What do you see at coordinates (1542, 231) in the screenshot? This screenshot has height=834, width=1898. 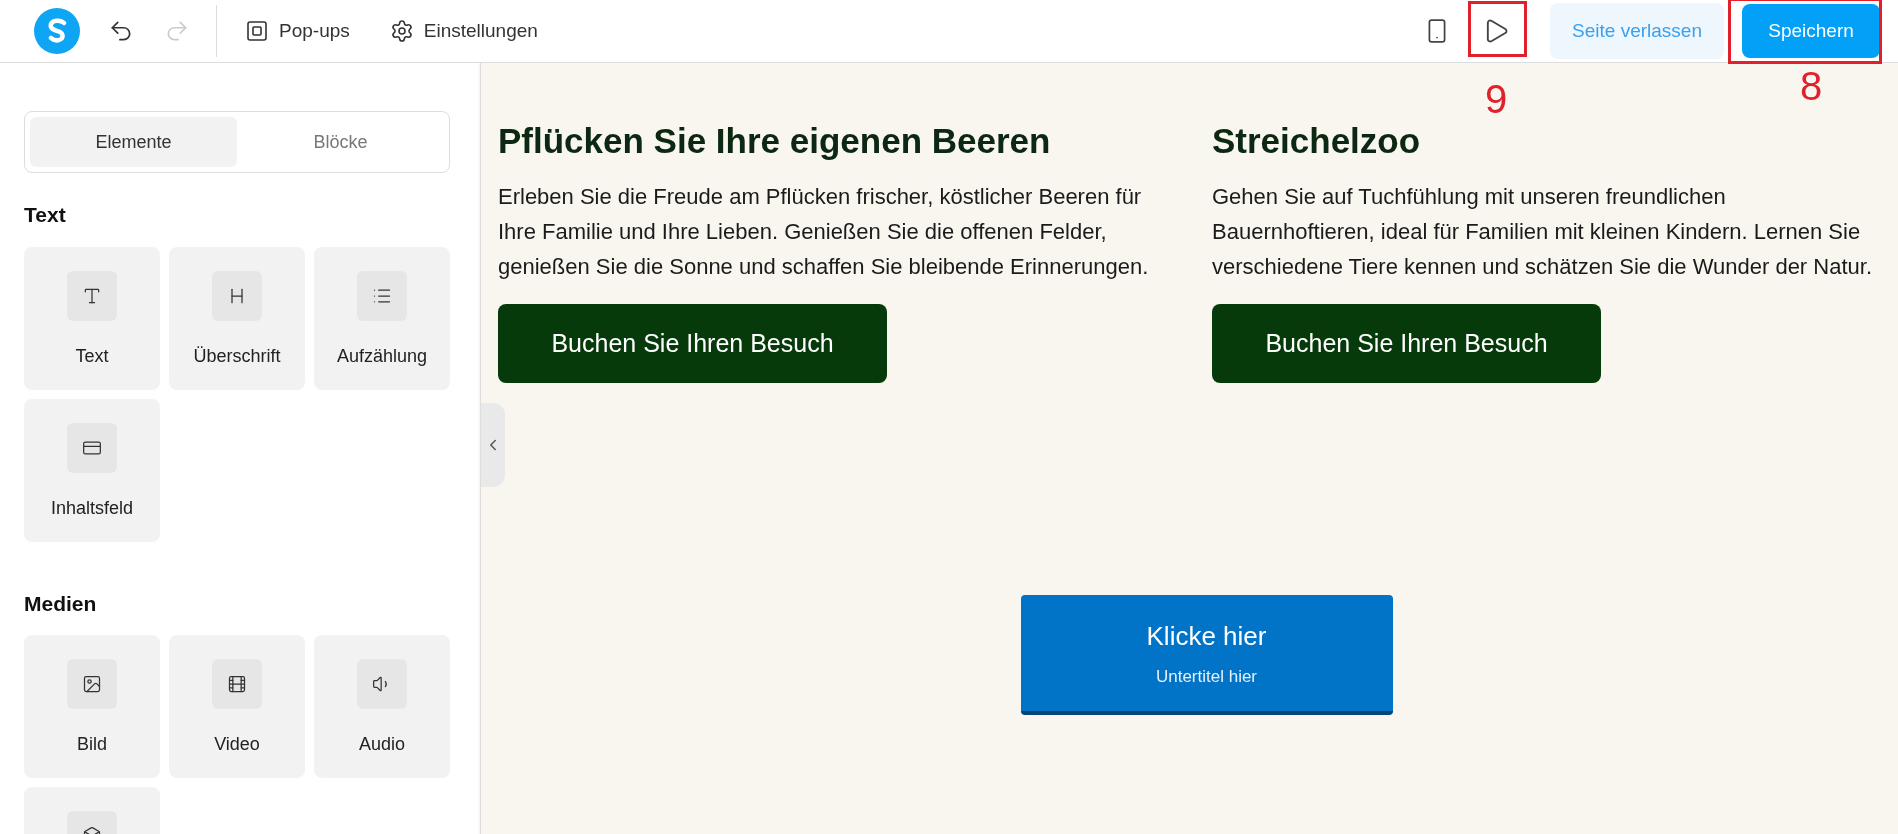 I see `section-text: Gehen Sie auf Tuchfühlung mit unseren freundlichen Bauernhoftieren, ideal für Familien mit kleinen Kindern. Lernen Sie verschiedene Tiere kennen und schätzen Sie die Wunder der Natur.` at bounding box center [1542, 231].